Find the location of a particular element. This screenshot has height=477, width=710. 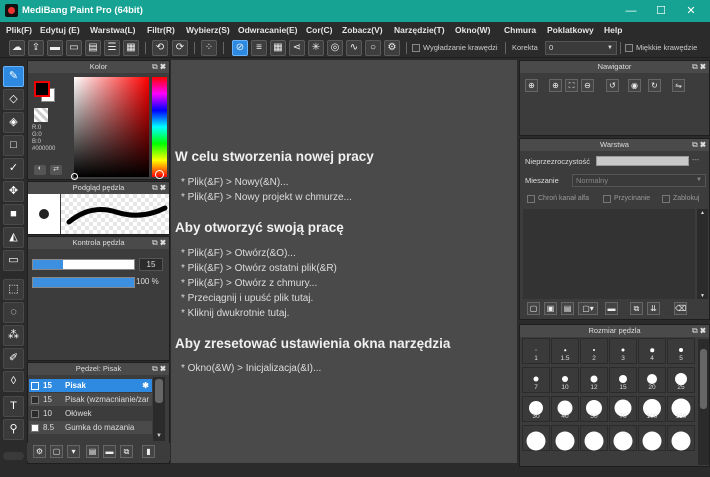

new-8bit-layer-icon: ▤ is located at coordinates (567, 308).